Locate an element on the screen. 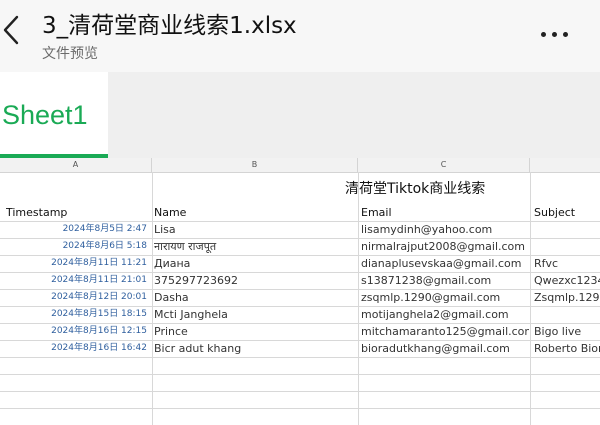  tab-sheet1: Sheet1 is located at coordinates (54, 115).